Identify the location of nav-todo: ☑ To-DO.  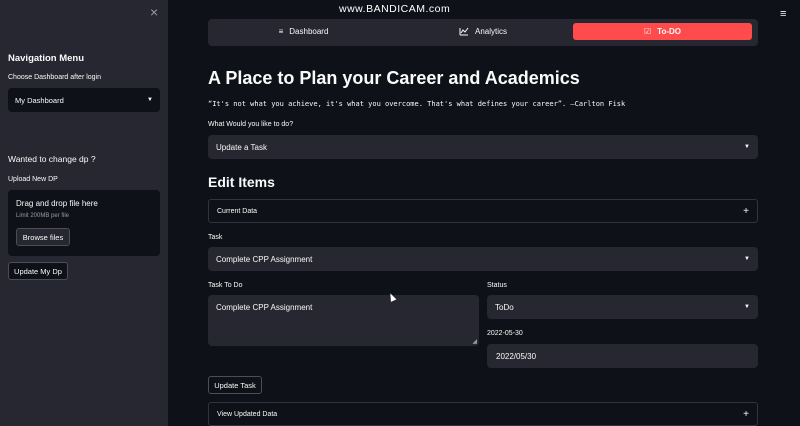
(662, 31).